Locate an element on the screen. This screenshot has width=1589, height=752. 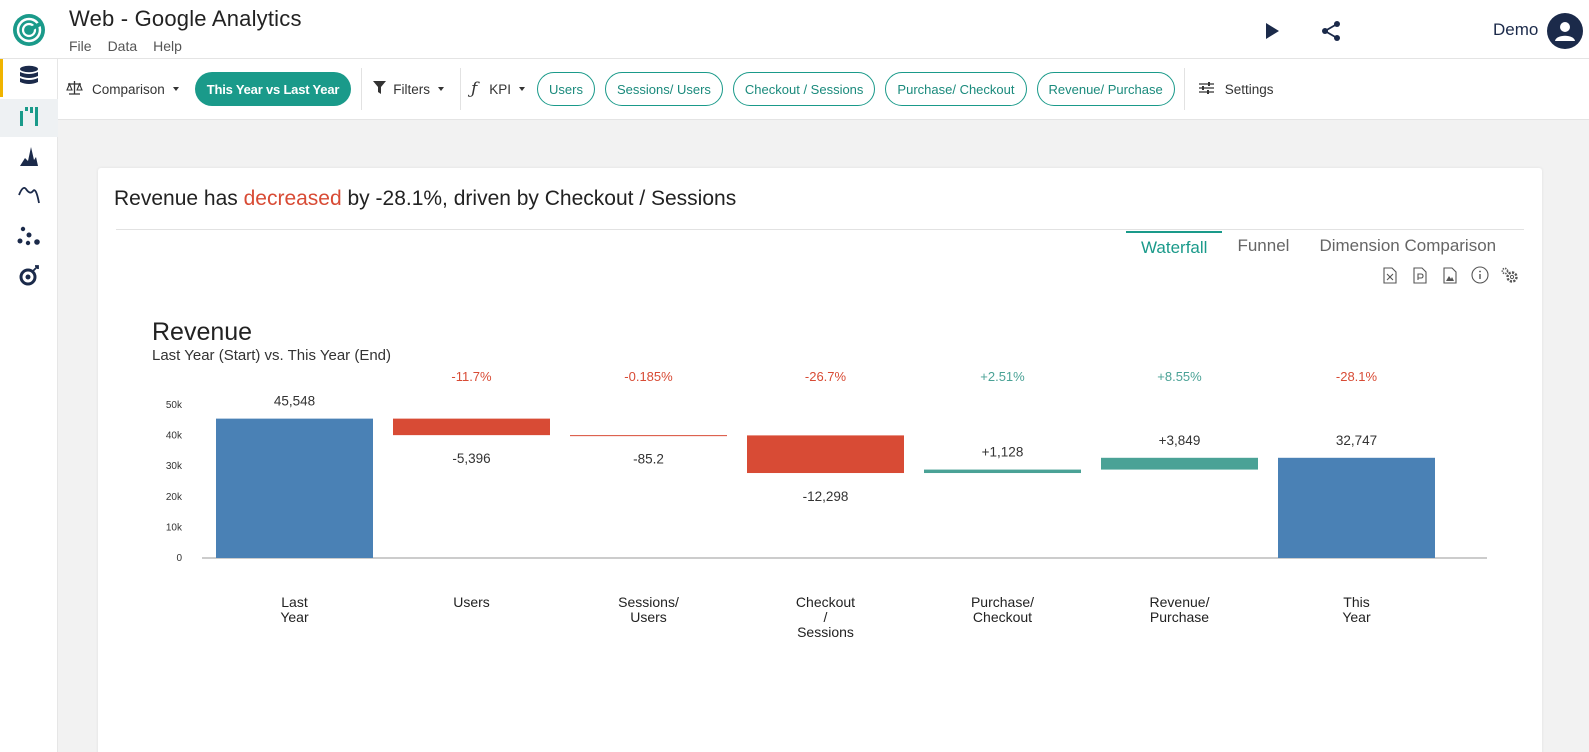
filters-label: Filters is located at coordinates (411, 89).